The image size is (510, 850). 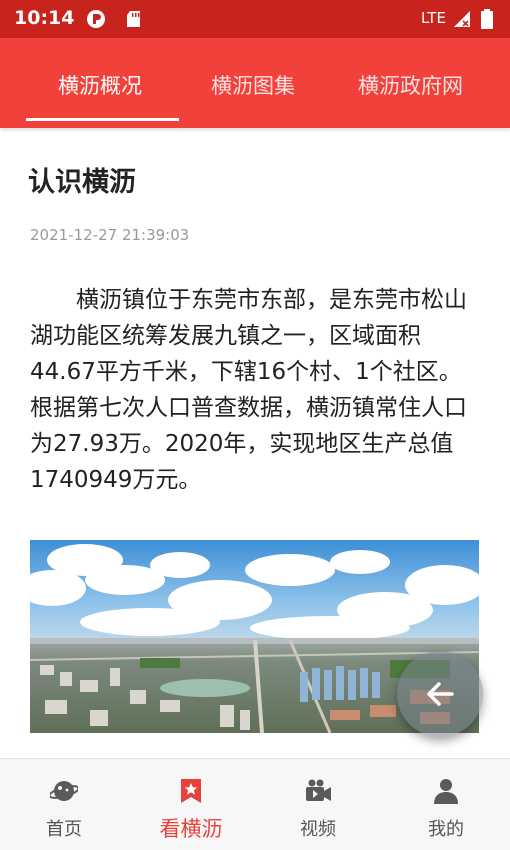 What do you see at coordinates (102, 119) in the screenshot?
I see `active-tab-indicator` at bounding box center [102, 119].